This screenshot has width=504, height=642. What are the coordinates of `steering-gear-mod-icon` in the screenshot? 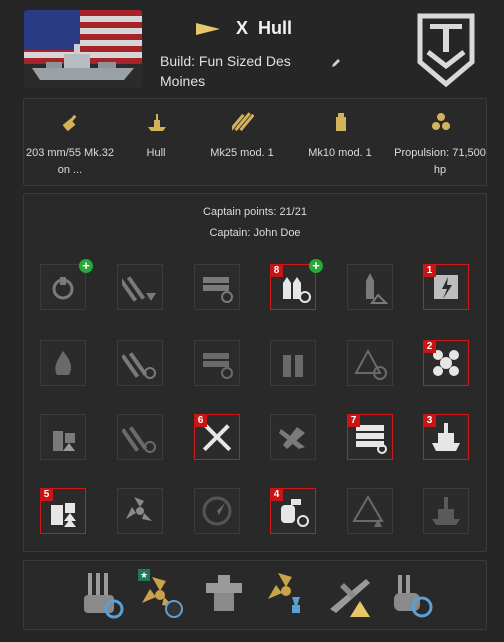 It's located at (224, 593).